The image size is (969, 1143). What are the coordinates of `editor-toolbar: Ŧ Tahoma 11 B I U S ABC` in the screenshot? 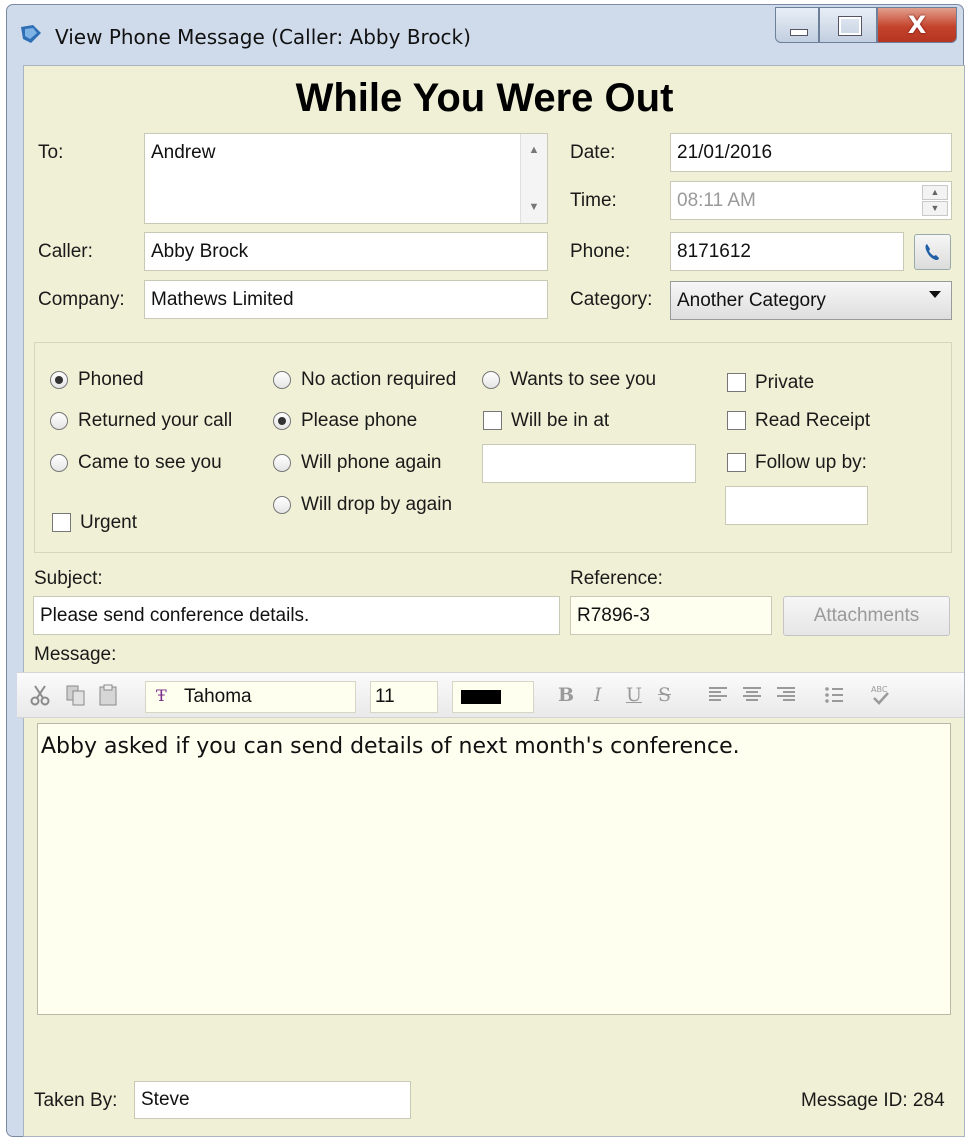 It's located at (490, 695).